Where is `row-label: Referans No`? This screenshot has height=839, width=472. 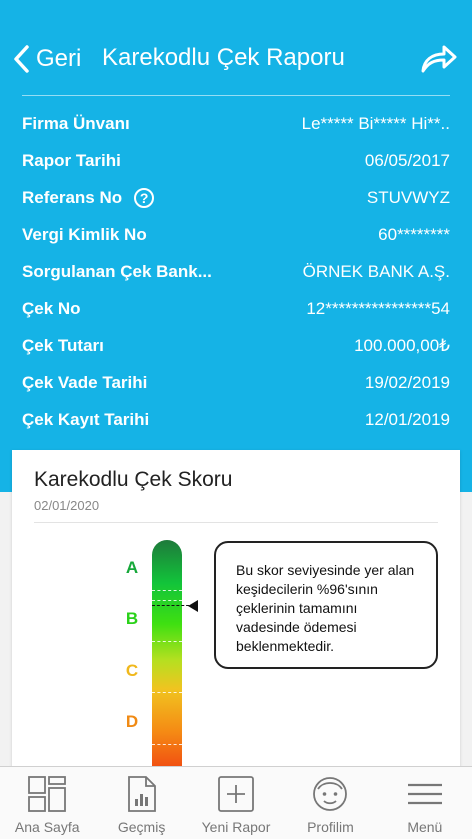
row-label: Referans No is located at coordinates (72, 197).